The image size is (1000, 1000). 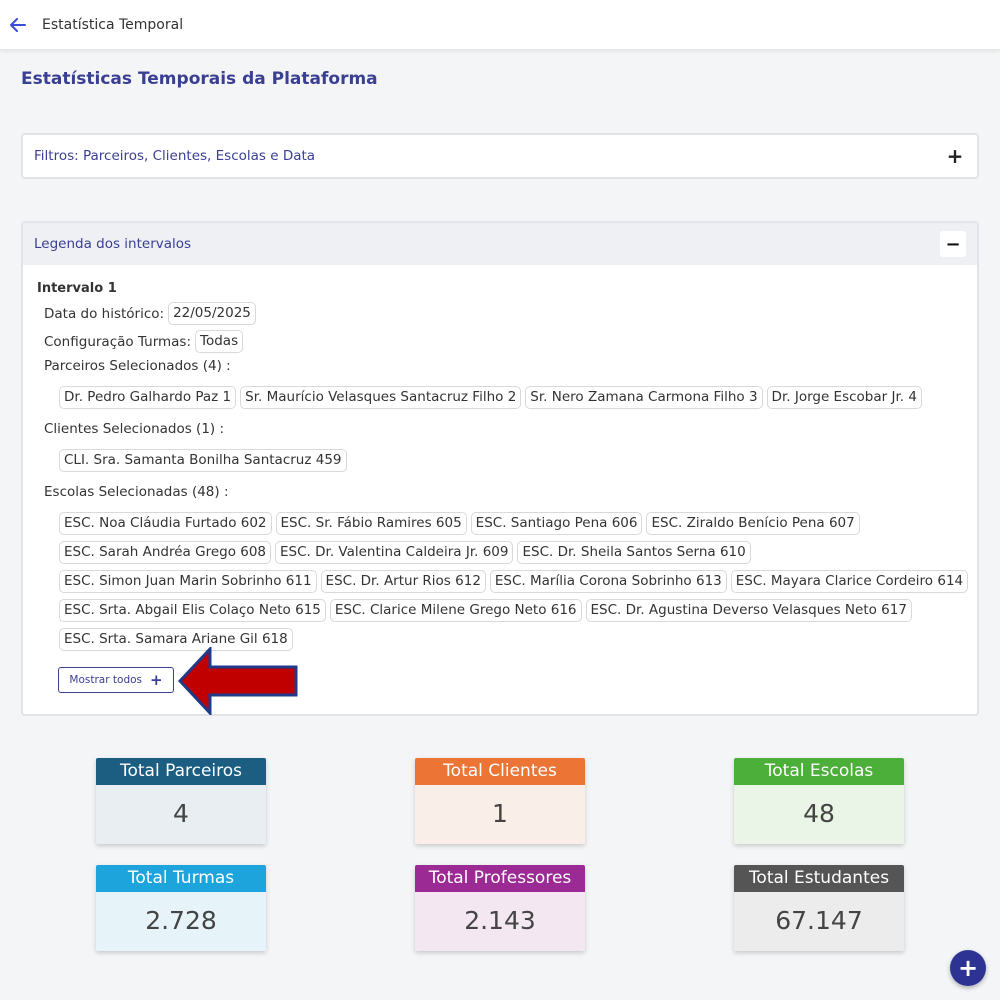 What do you see at coordinates (192, 610) in the screenshot?
I see `escola-chip: ESC. Srta. Abgail Elis Colaço Neto 615` at bounding box center [192, 610].